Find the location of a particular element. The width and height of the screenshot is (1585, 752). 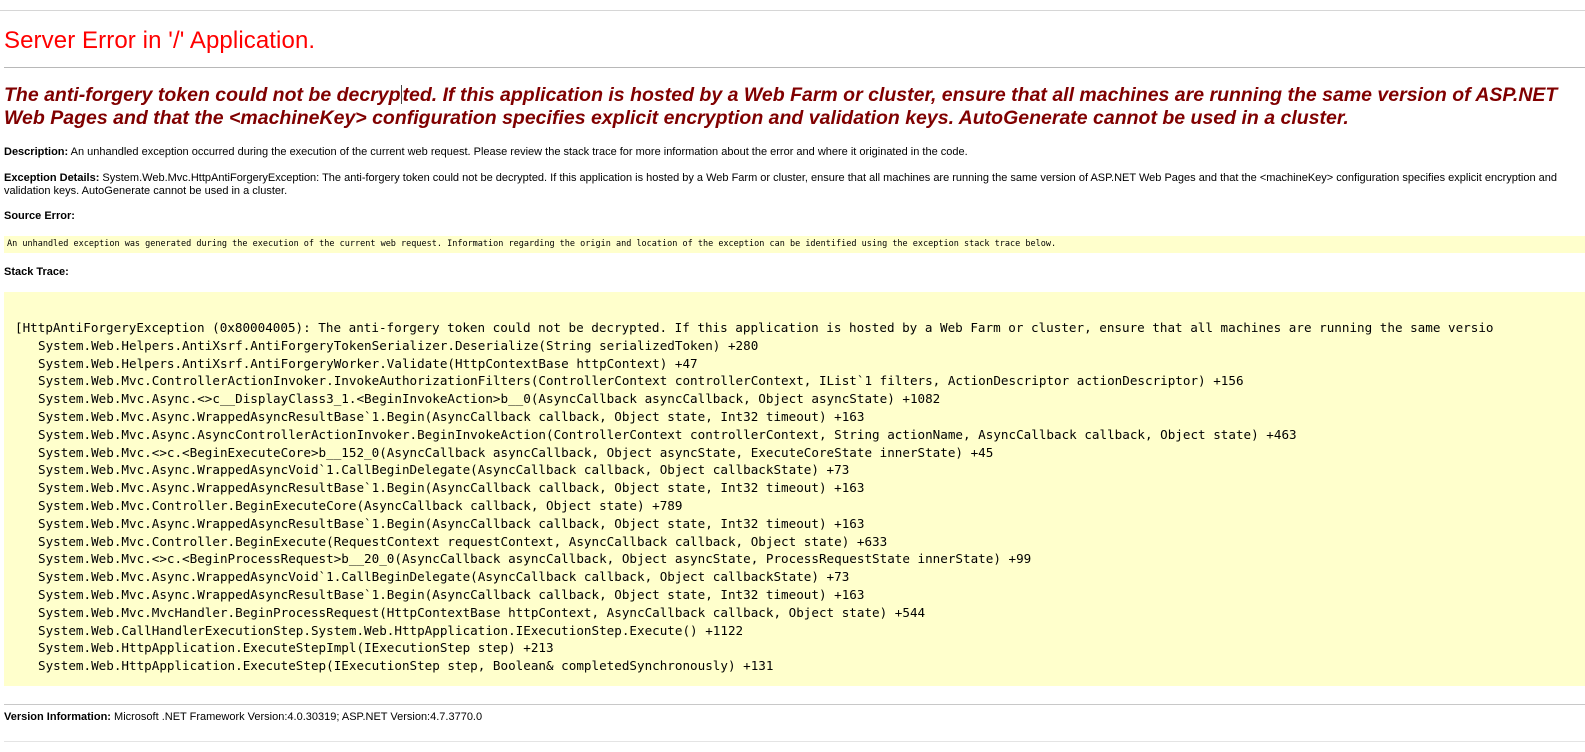

stack-trace-label: Stack Trace: is located at coordinates (36, 272).